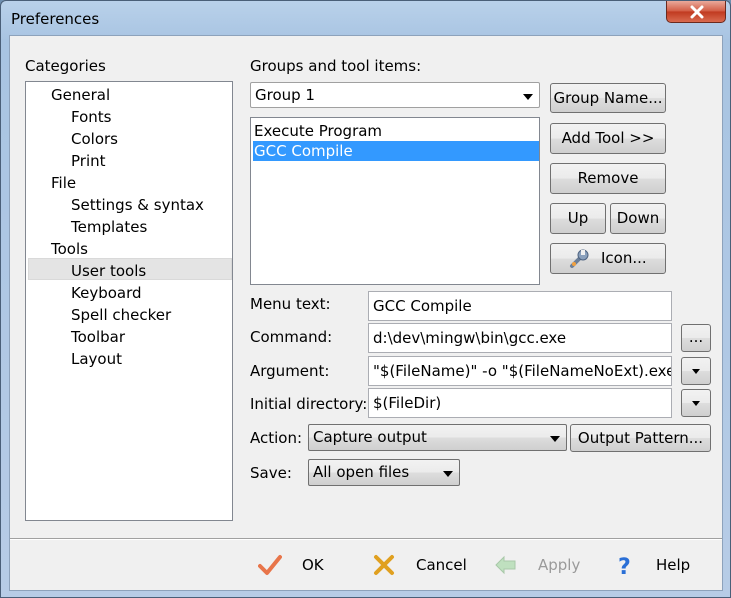 This screenshot has width=731, height=598. I want to click on initial-directory-field: $(FileDir), so click(520, 403).